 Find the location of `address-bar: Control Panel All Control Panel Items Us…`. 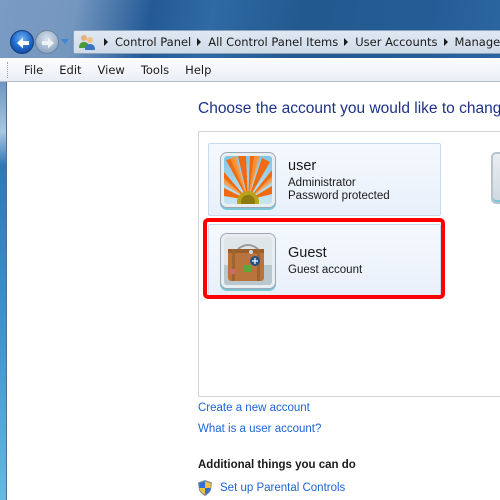

address-bar: Control Panel All Control Panel Items Us… is located at coordinates (286, 42).